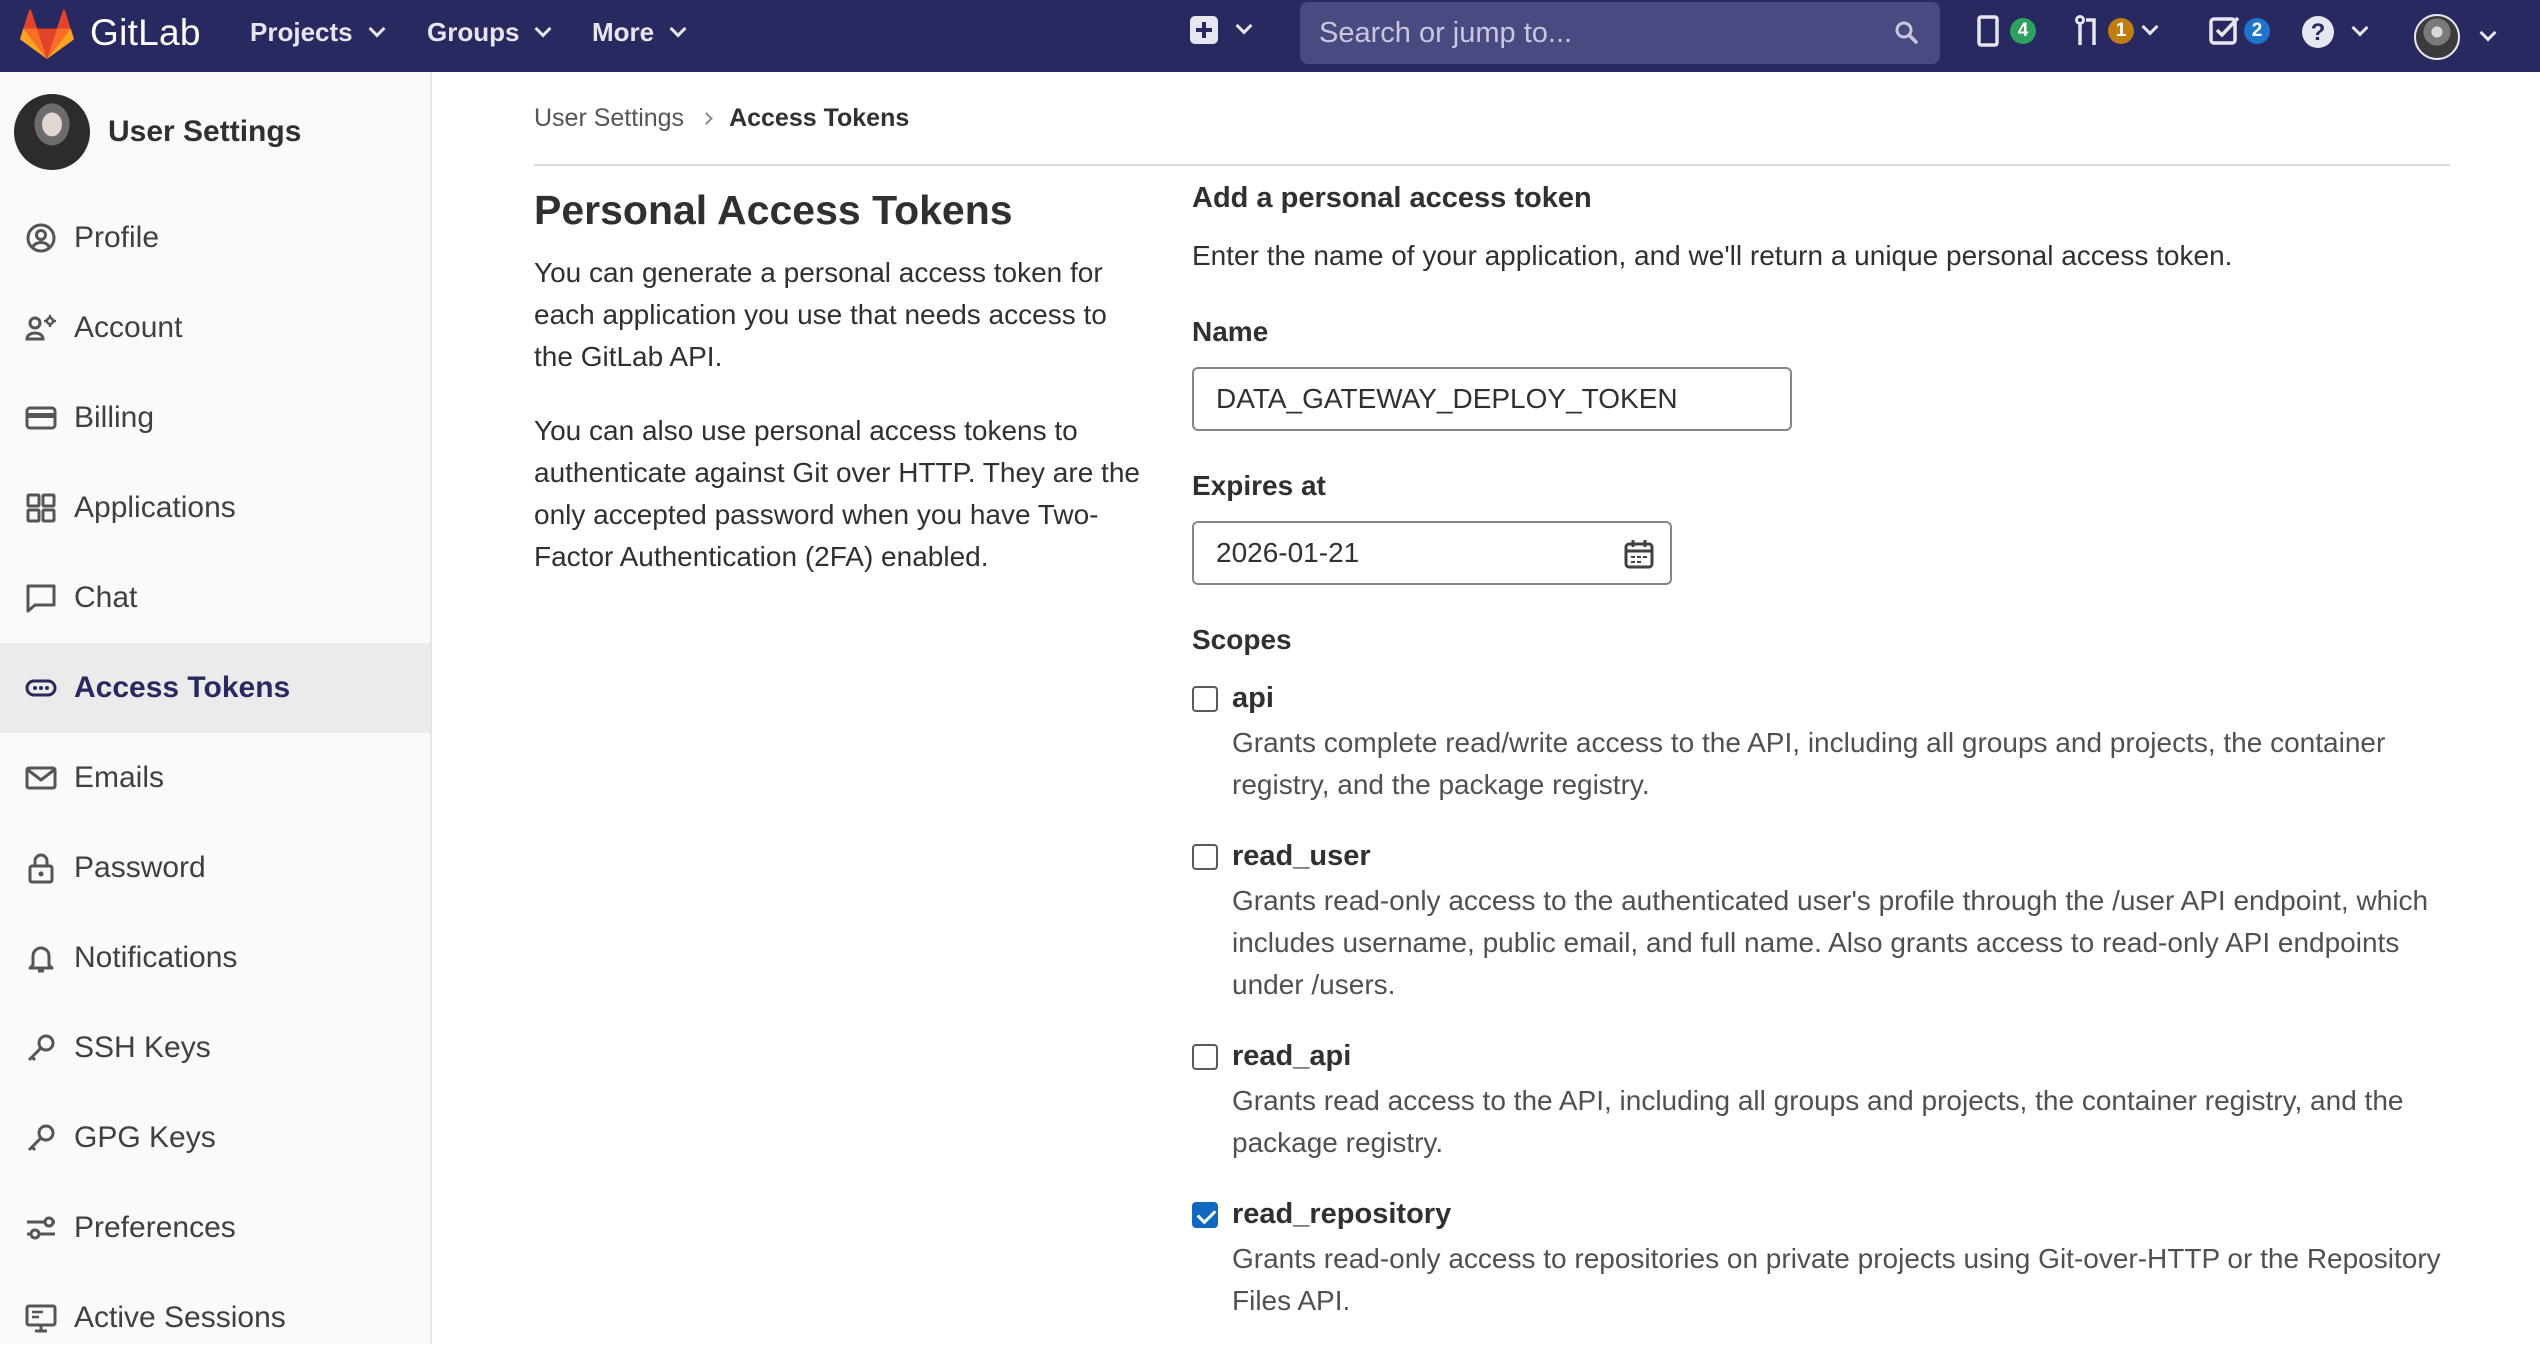 The image size is (2540, 1363). I want to click on breadcrumb: User Settings Access Tokens, so click(721, 118).